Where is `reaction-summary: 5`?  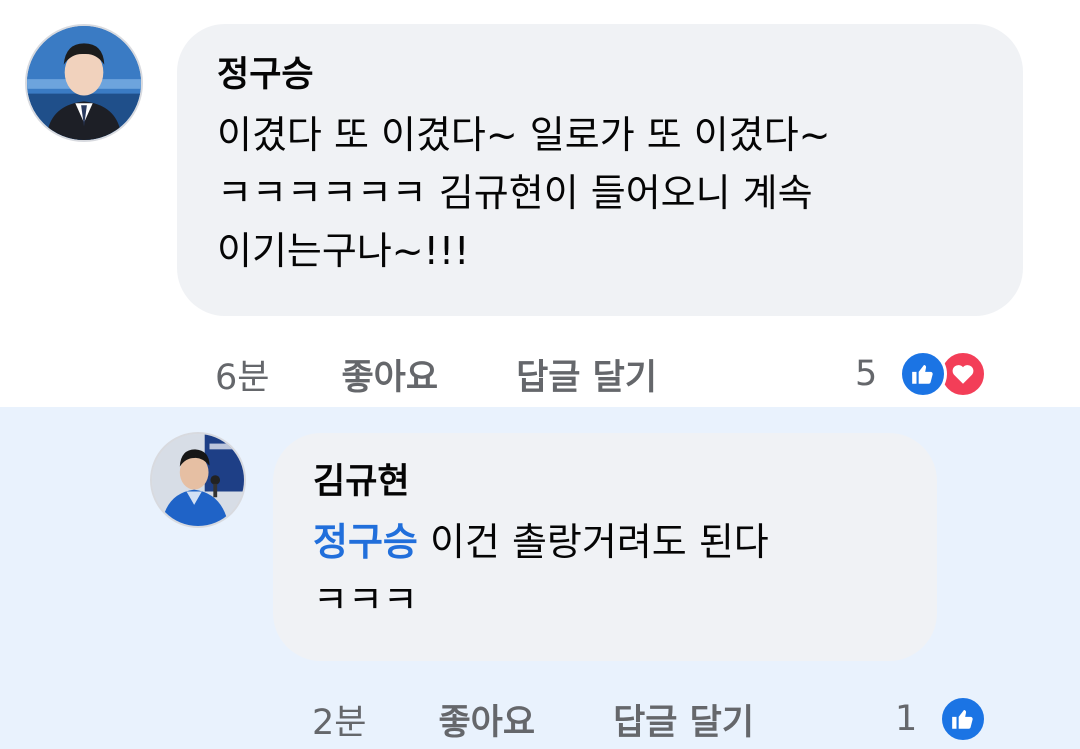 reaction-summary: 5 is located at coordinates (921, 374).